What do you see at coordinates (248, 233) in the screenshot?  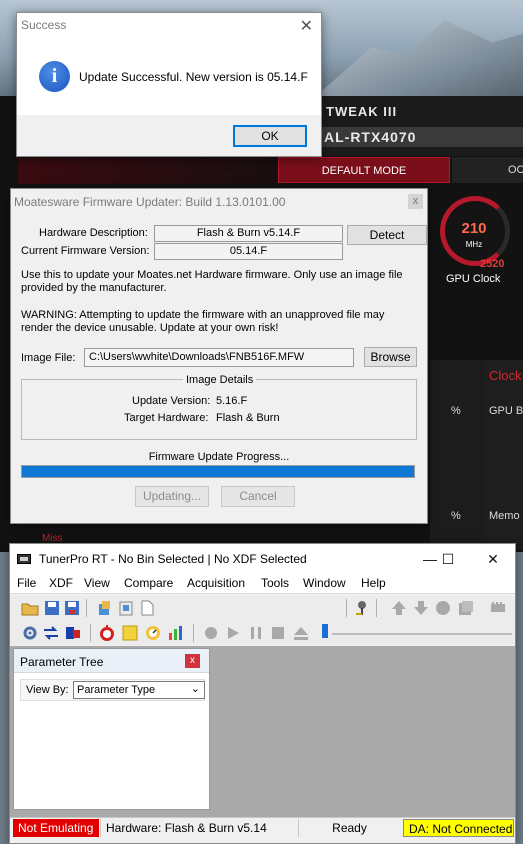 I see `hardware-description-field: Flash & Burn v5.14.F` at bounding box center [248, 233].